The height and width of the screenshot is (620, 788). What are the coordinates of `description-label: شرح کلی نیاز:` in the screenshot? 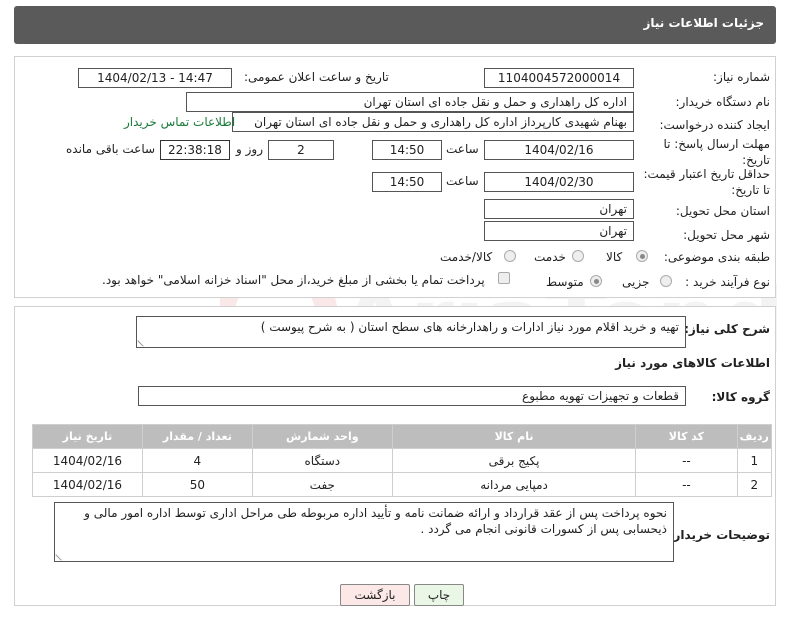 It's located at (727, 329).